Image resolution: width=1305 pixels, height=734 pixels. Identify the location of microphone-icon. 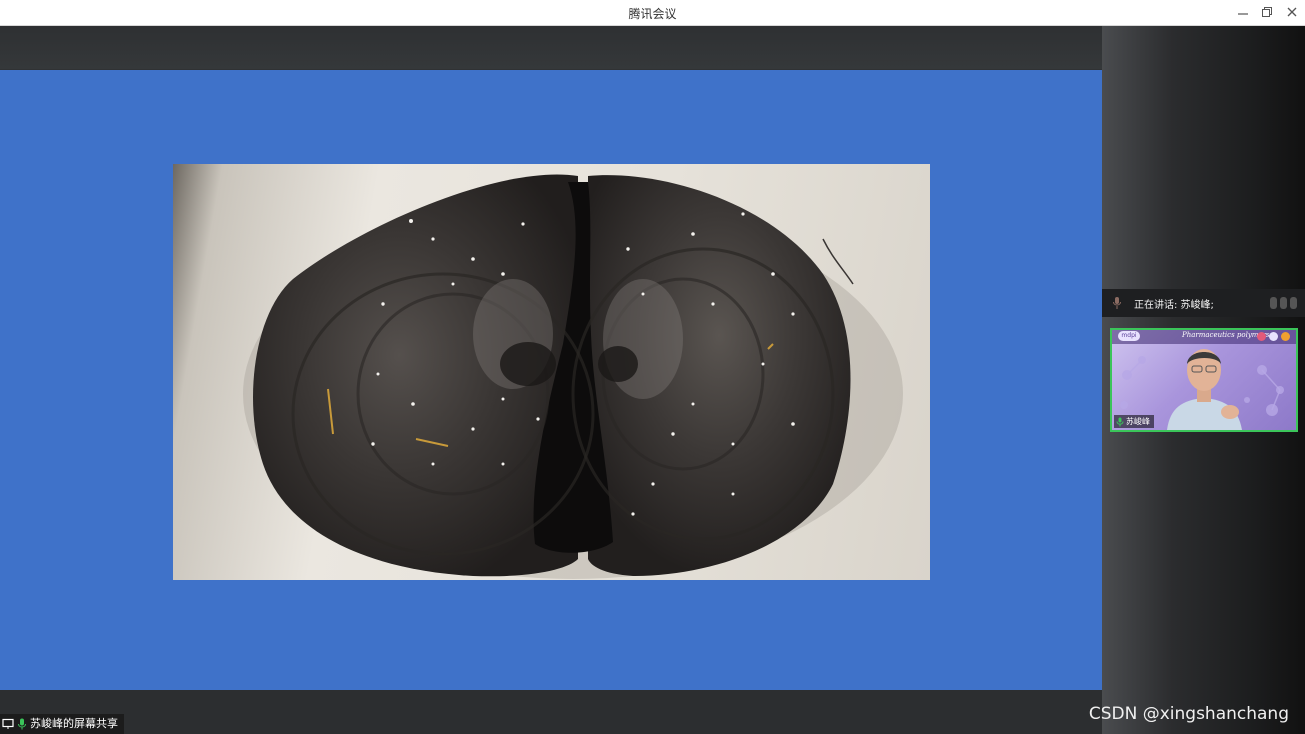
(22, 724).